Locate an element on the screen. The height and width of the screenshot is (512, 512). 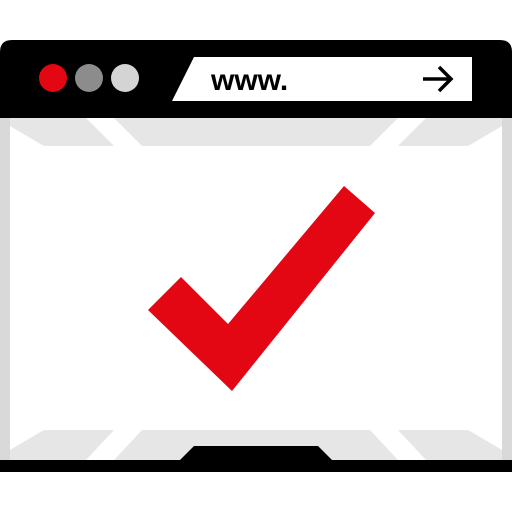
maximize-dot is located at coordinates (125, 78).